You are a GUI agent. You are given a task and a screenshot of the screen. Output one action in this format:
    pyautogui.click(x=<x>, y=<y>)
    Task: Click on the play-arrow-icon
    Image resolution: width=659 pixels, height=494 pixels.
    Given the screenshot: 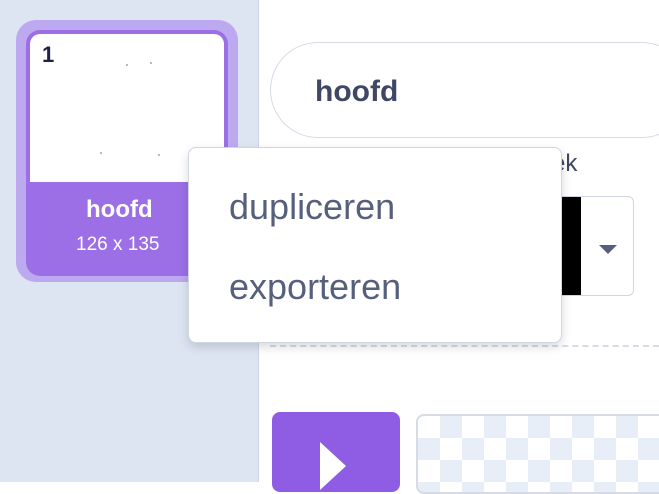 What is the action you would take?
    pyautogui.click(x=333, y=466)
    